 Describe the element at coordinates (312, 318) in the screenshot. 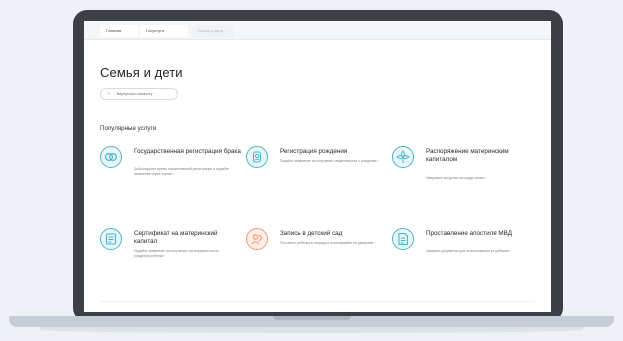

I see `laptop-notch` at that location.